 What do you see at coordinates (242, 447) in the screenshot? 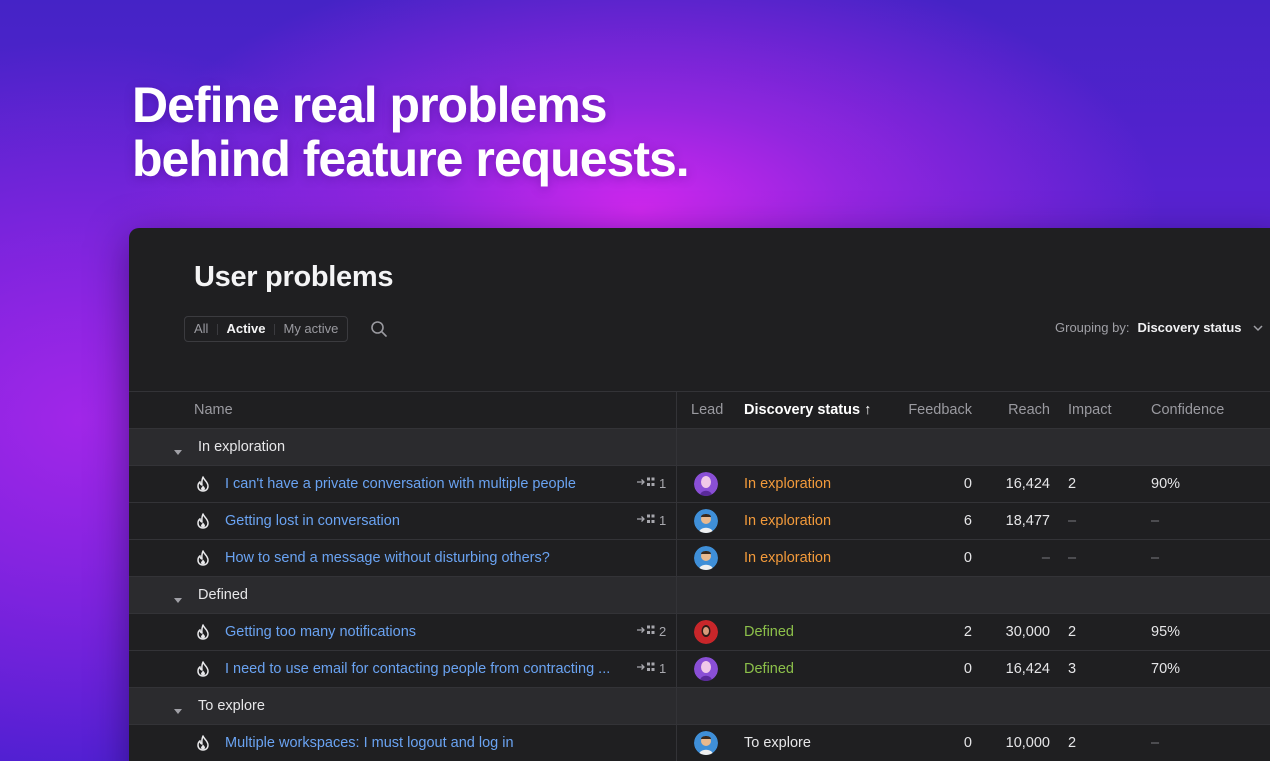
I see `group-label: In exploration` at bounding box center [242, 447].